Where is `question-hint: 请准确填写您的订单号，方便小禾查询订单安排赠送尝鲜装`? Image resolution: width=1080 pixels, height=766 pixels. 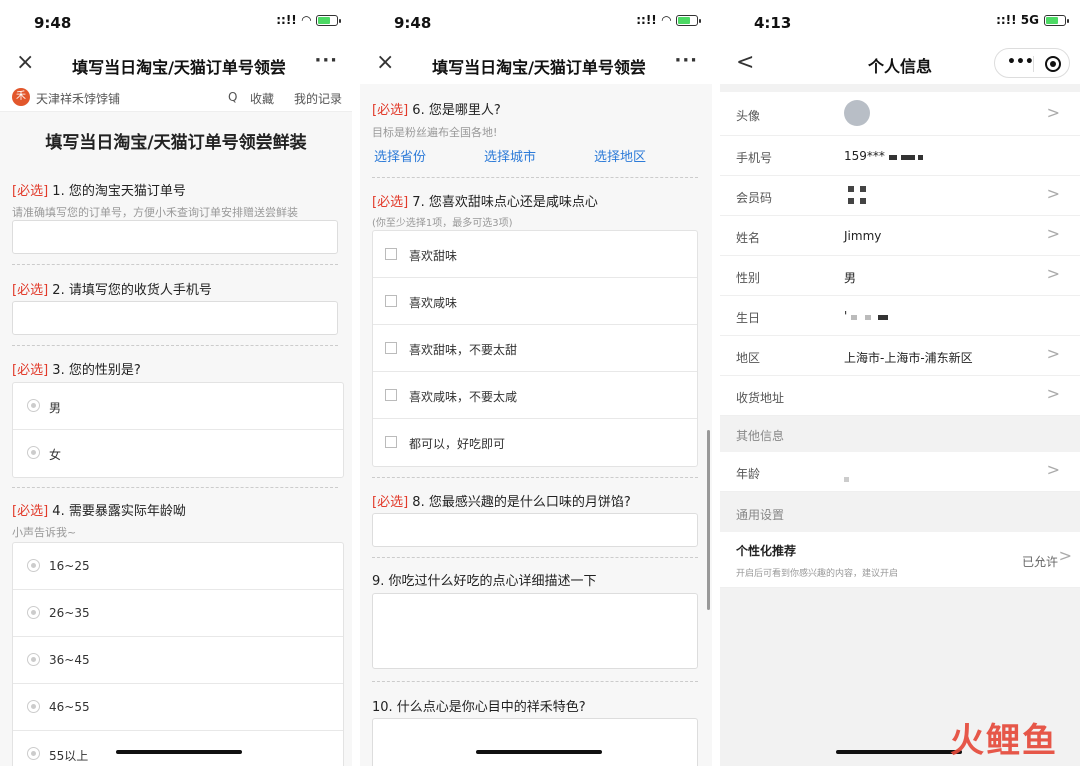 question-hint: 请准确填写您的订单号，方便小禾查询订单安排赠送尝鲜装 is located at coordinates (155, 212).